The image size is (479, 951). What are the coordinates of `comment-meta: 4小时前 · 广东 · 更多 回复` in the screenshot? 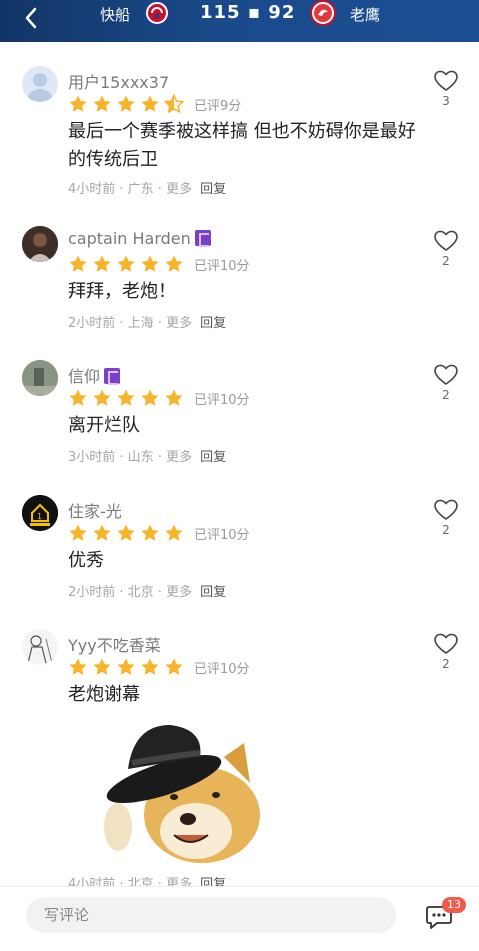 It's located at (147, 187).